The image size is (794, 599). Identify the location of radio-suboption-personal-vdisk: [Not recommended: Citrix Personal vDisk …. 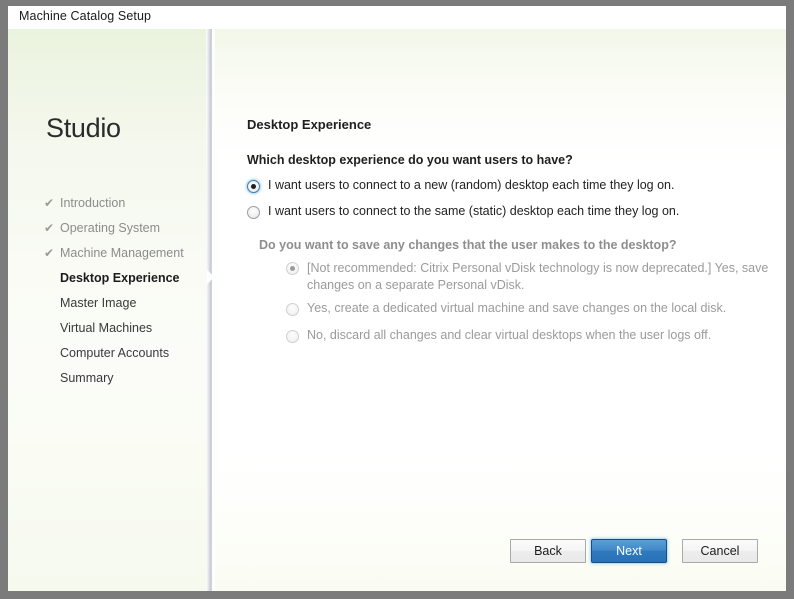
(531, 277).